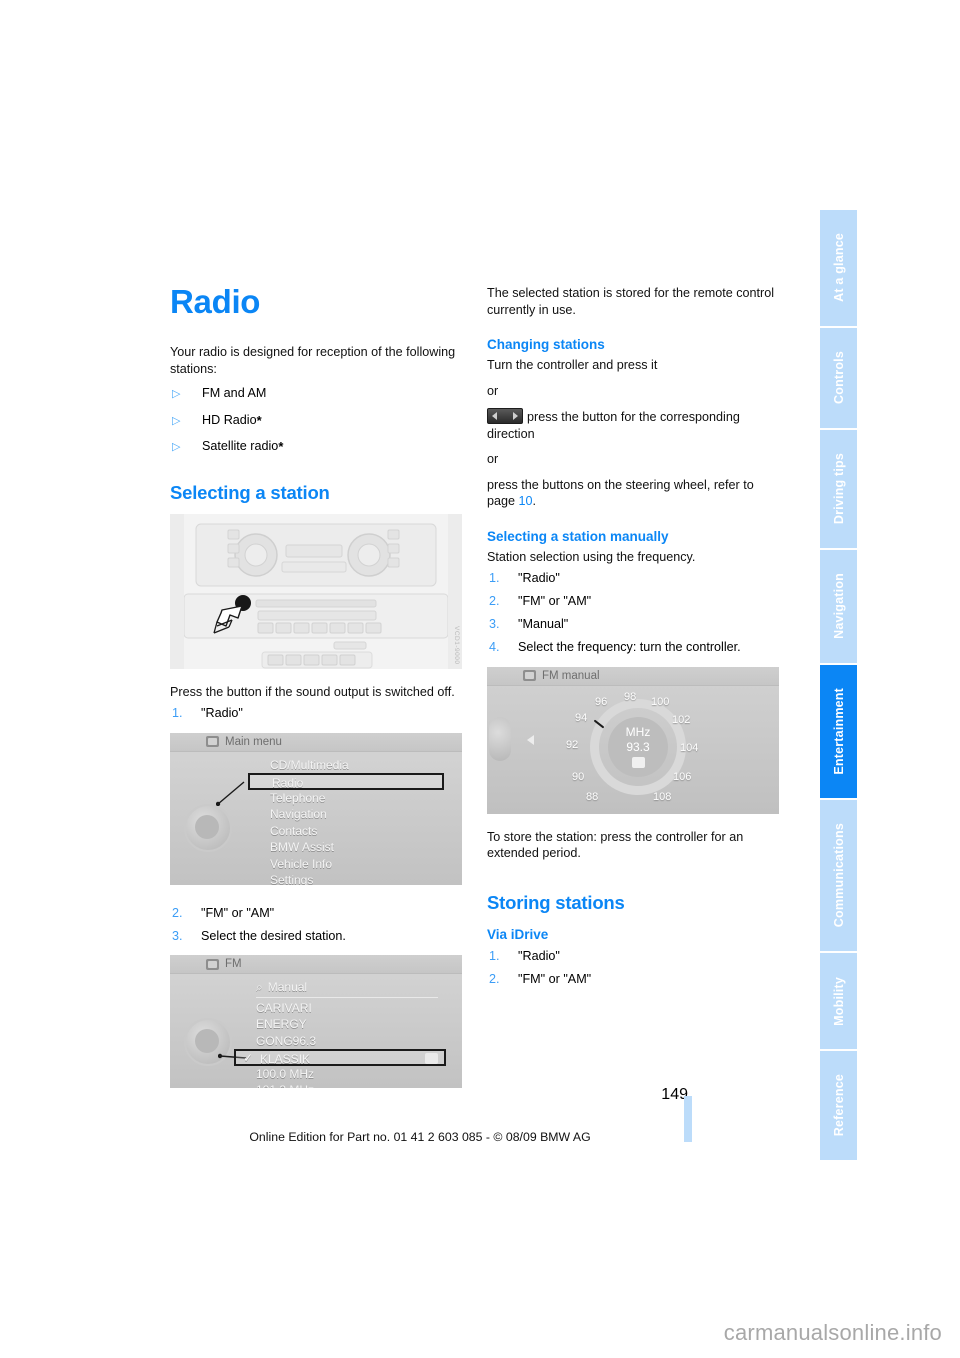  Describe the element at coordinates (526, 501) in the screenshot. I see `page-reference-link: 10` at that location.